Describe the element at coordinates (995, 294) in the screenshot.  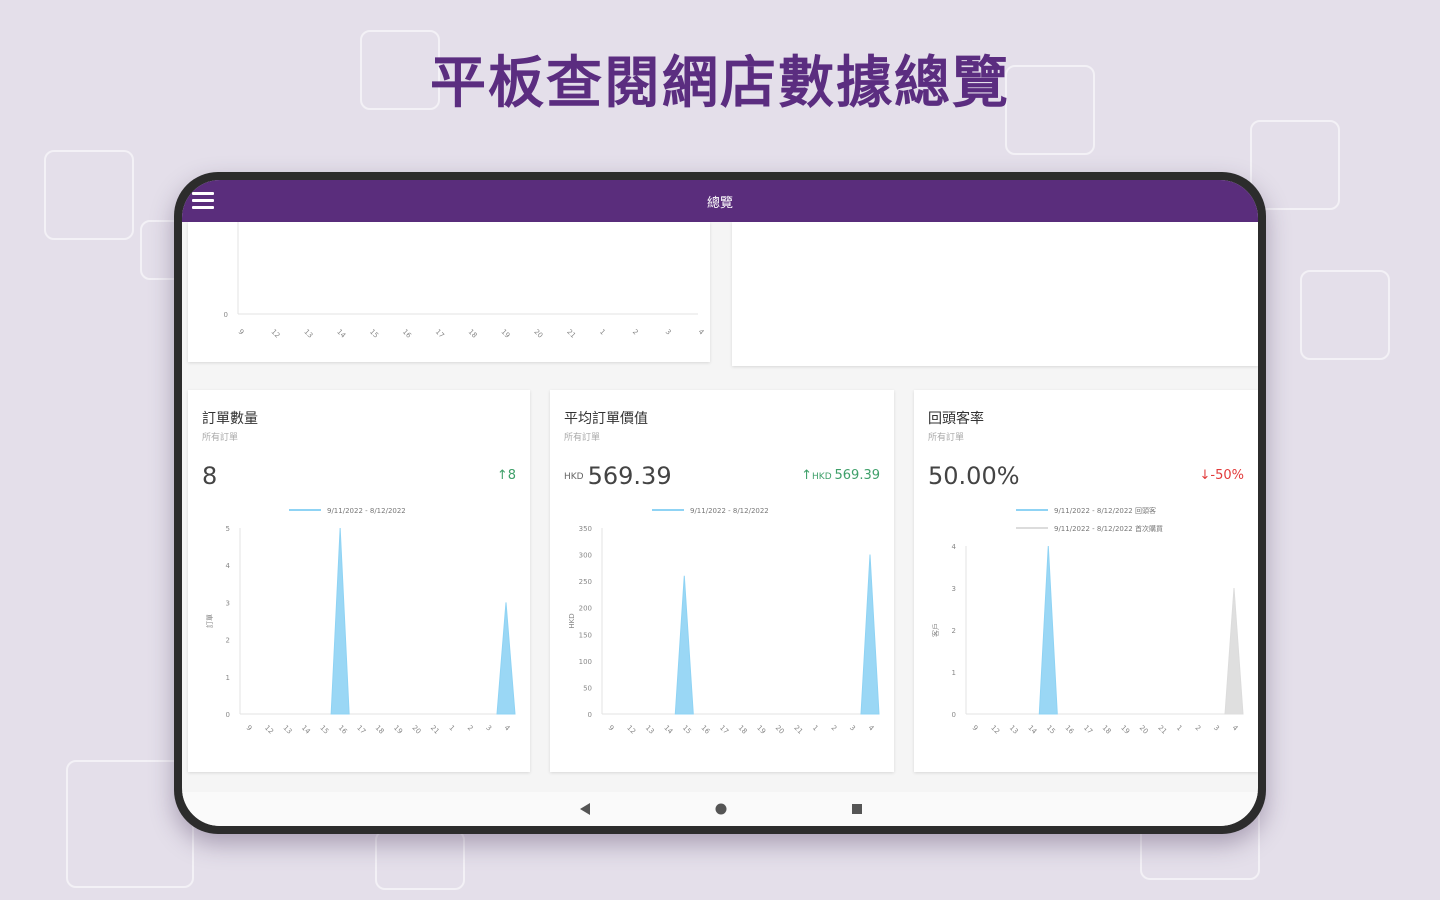
I see `empty-card` at that location.